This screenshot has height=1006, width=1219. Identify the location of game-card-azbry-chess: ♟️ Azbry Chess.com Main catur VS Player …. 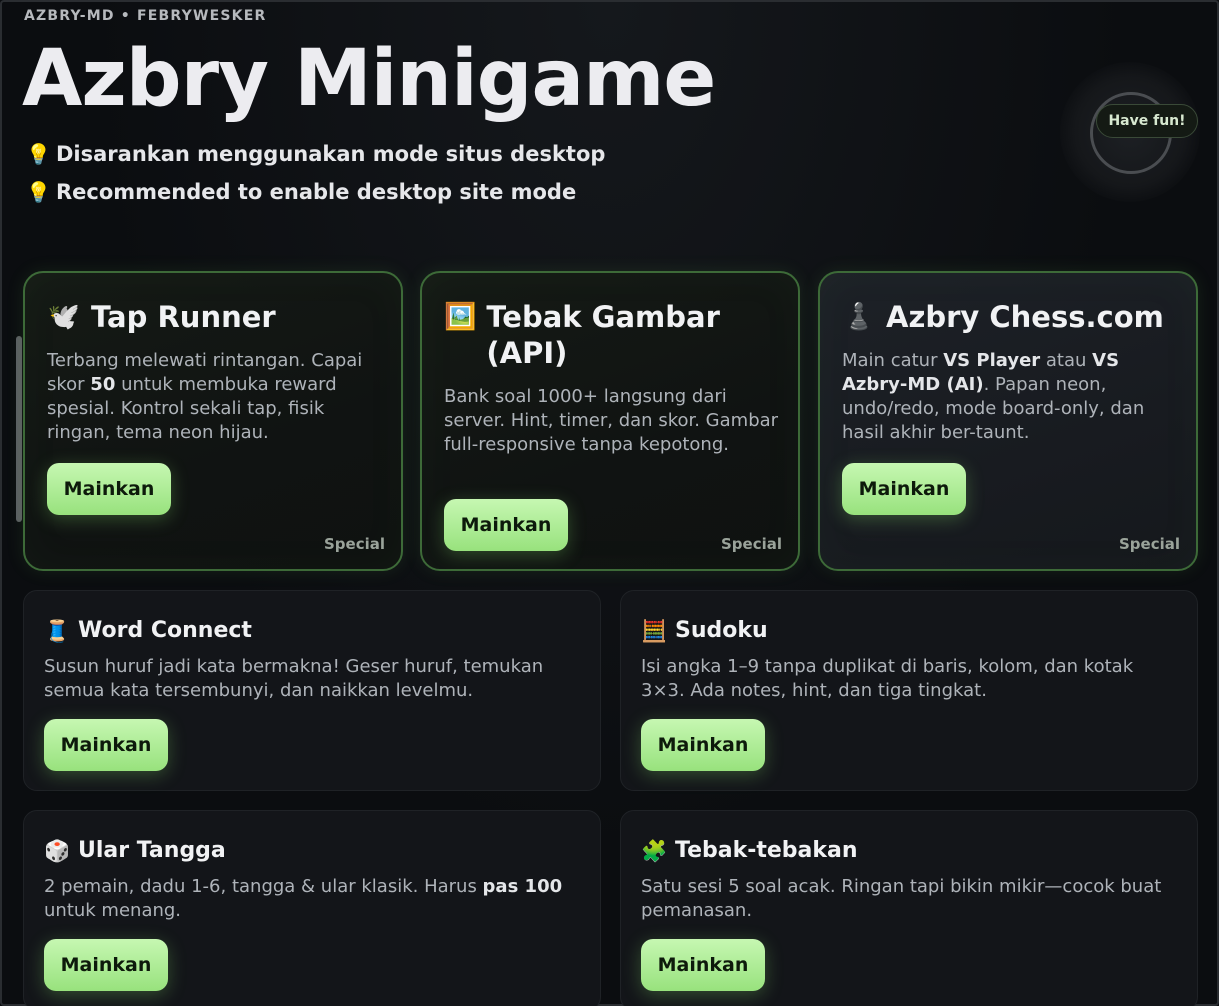
(1008, 421).